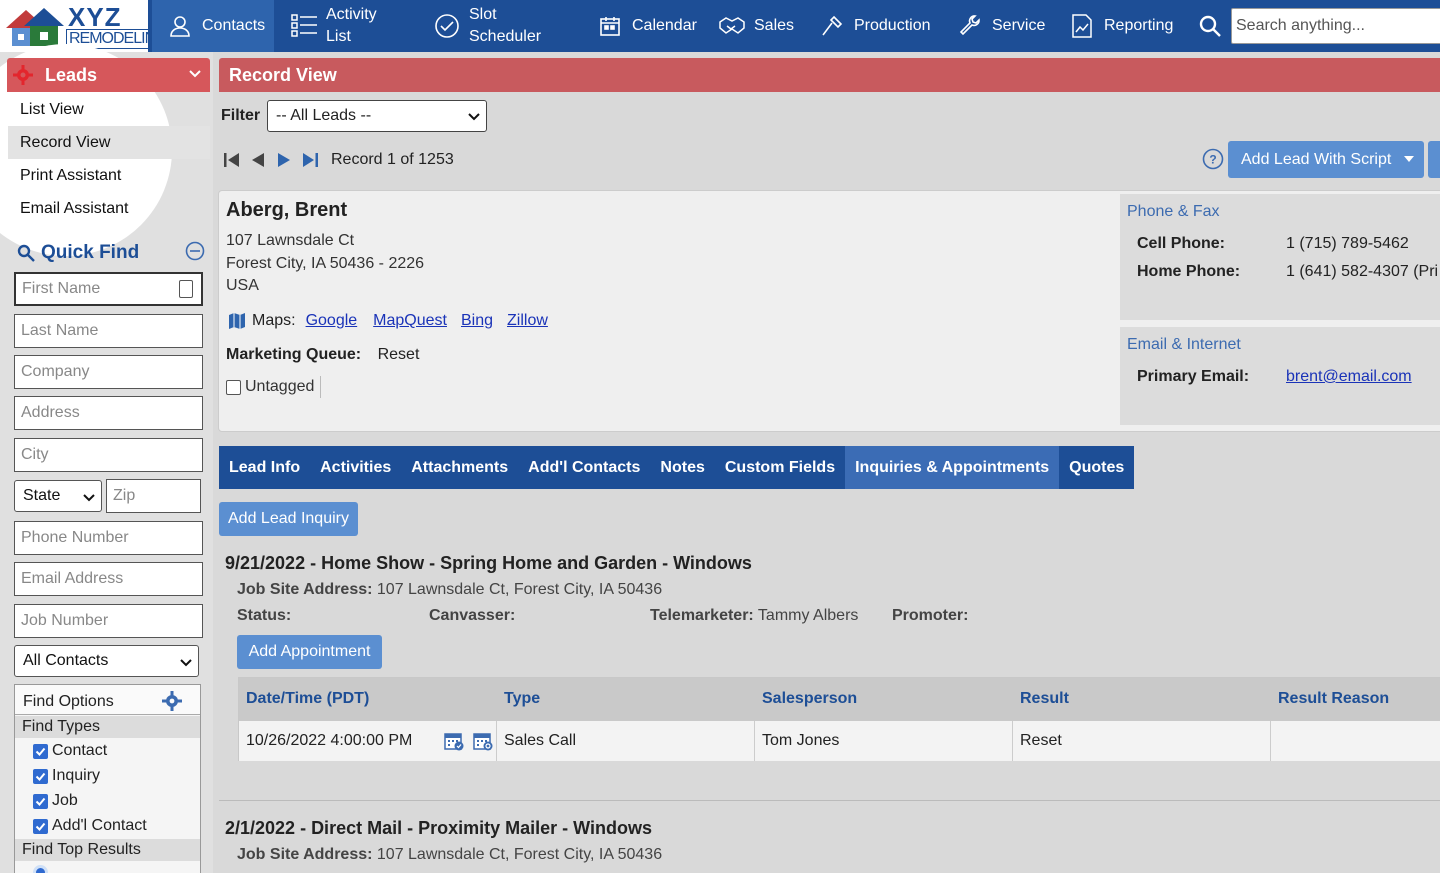 Image resolution: width=1440 pixels, height=873 pixels. I want to click on leads-menu-item: Email Assistant, so click(109, 208).